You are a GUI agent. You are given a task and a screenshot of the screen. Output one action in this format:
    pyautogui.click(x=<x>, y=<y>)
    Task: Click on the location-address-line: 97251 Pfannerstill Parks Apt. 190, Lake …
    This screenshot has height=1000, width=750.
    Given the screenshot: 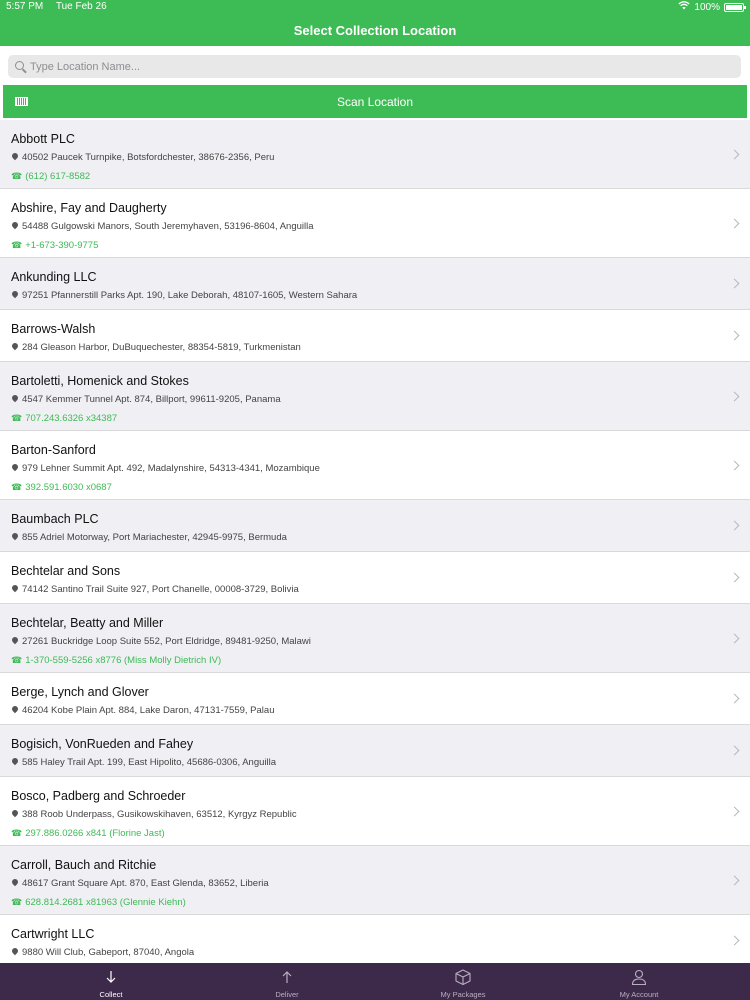 What is the action you would take?
    pyautogui.click(x=184, y=295)
    